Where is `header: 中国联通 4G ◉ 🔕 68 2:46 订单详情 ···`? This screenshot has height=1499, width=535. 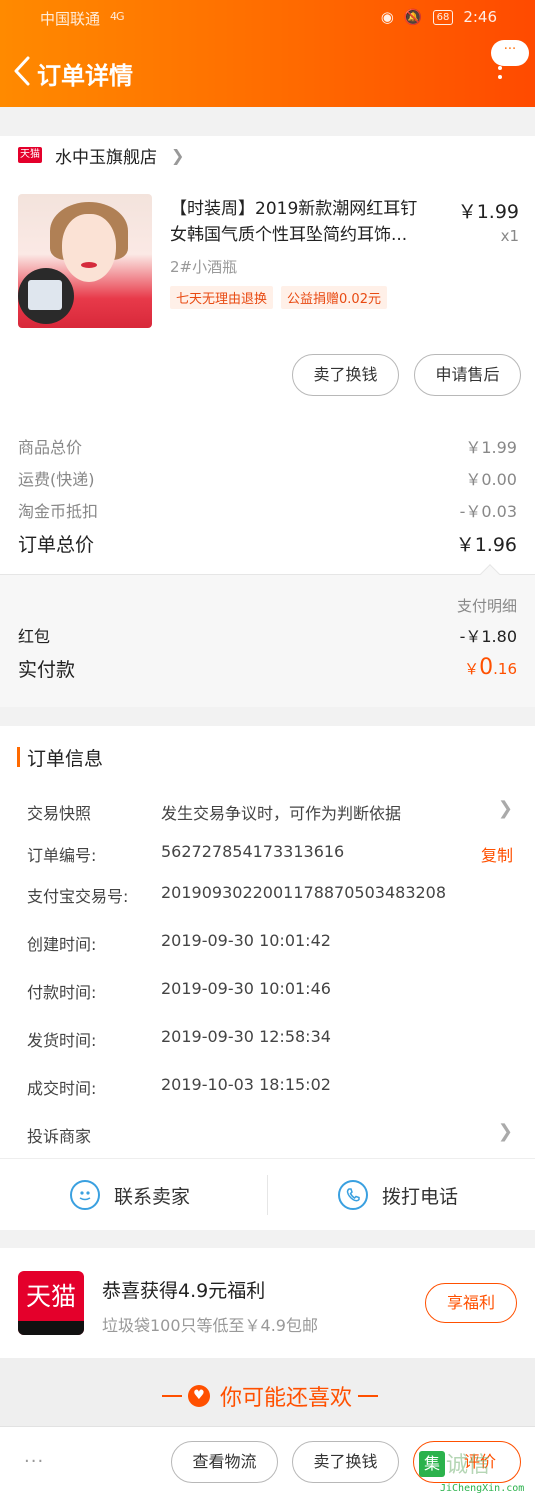
header: 中国联通 4G ◉ 🔕 68 2:46 订单详情 ··· is located at coordinates (267, 53).